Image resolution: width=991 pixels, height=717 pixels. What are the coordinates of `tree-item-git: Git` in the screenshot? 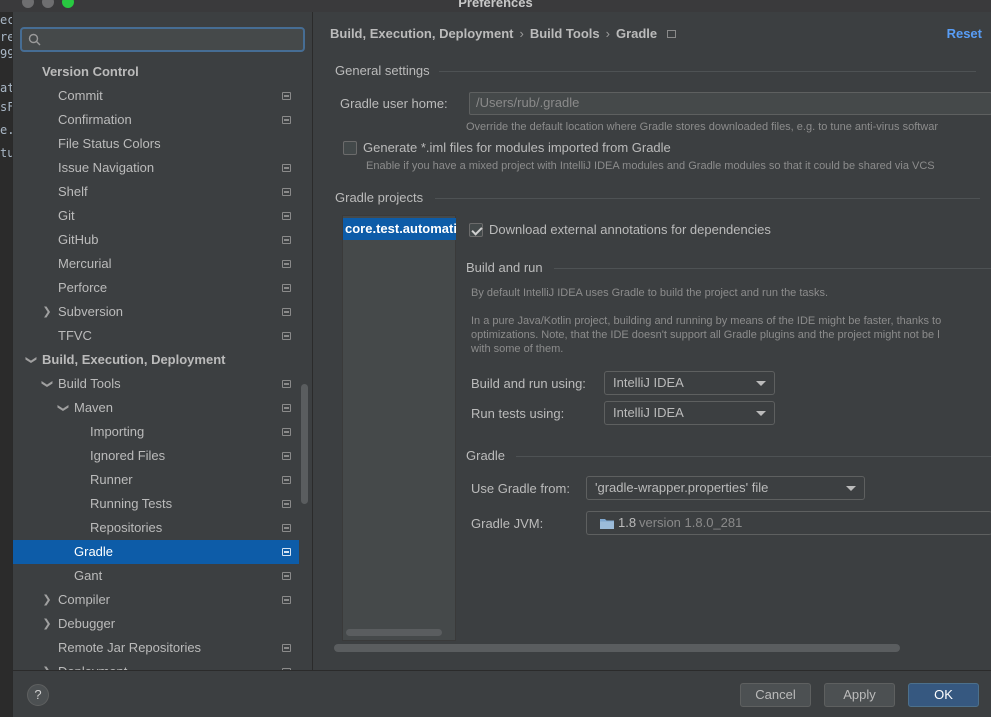 It's located at (156, 216).